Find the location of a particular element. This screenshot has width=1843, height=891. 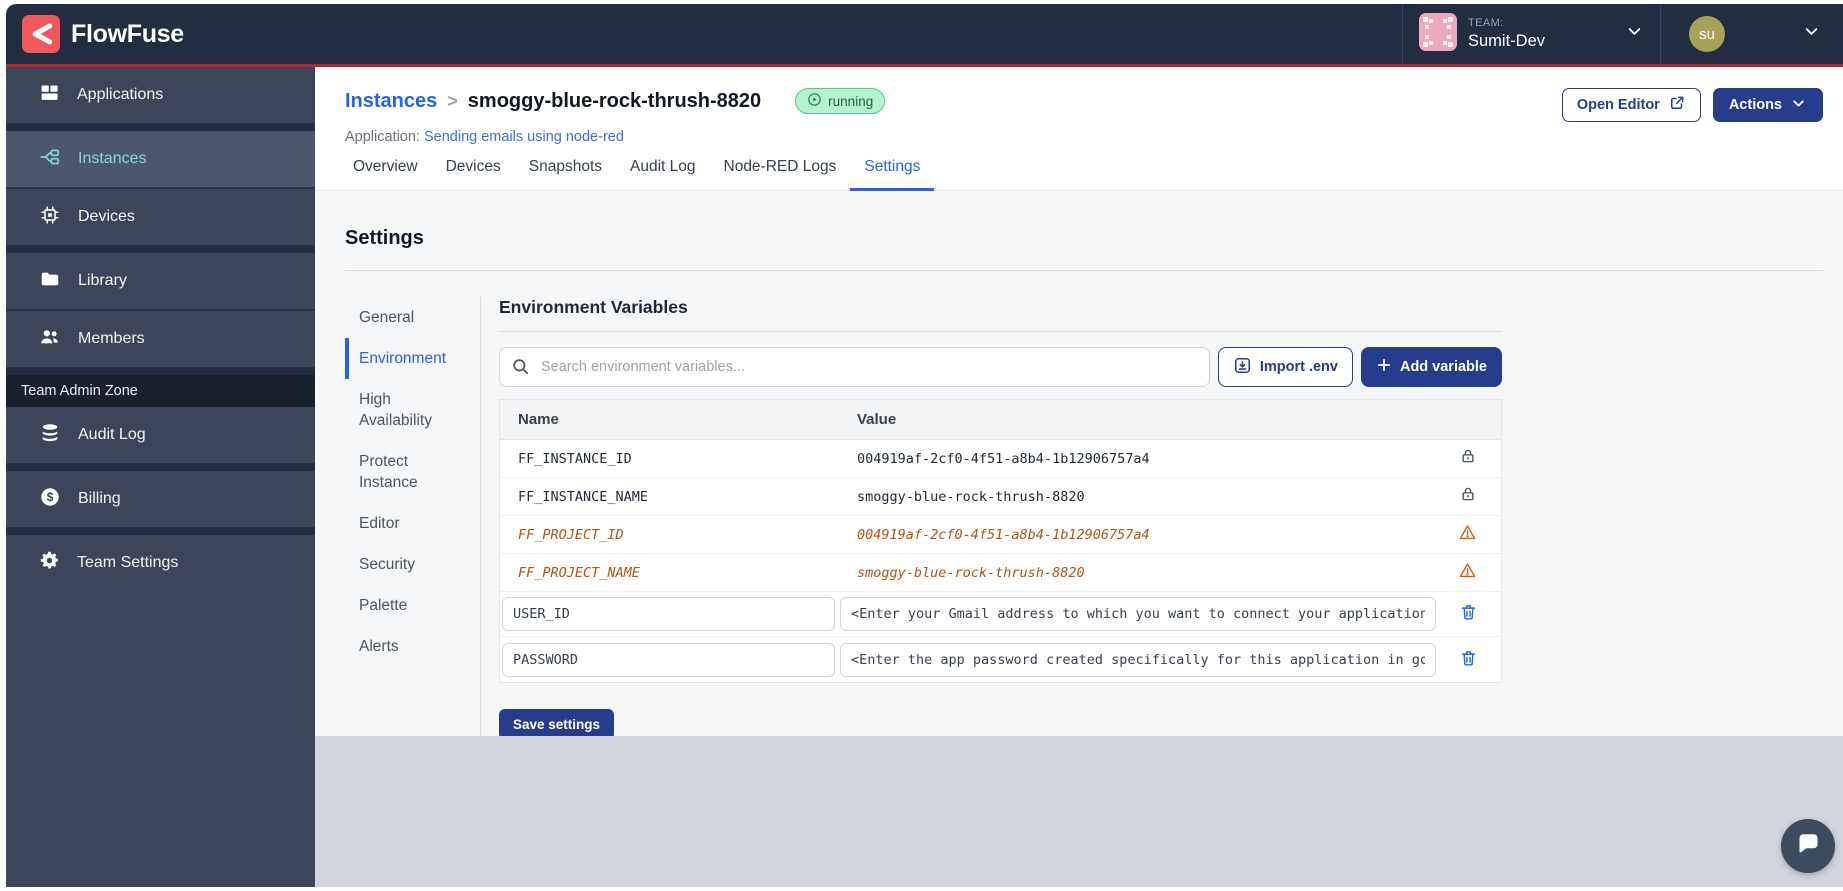

import-env-button: Import .env is located at coordinates (1285, 367).